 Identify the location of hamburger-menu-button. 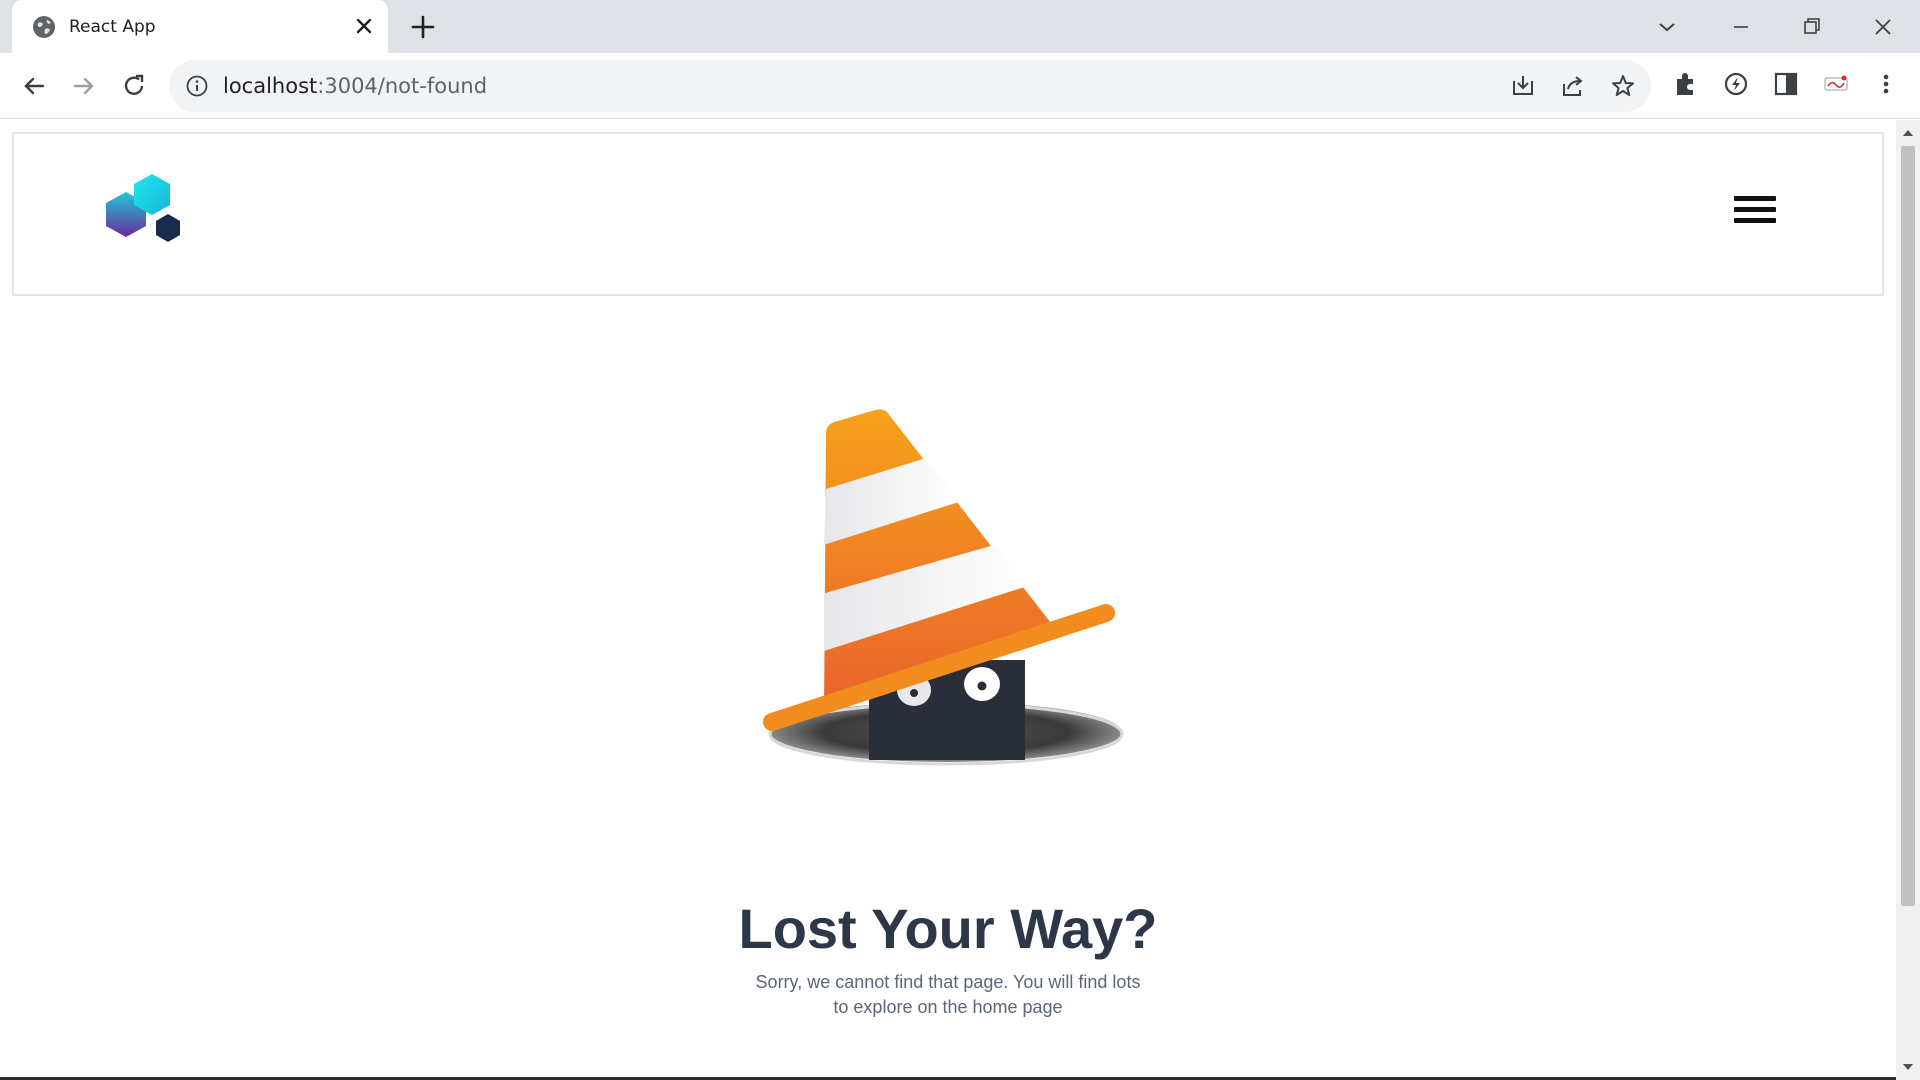
(1756, 213).